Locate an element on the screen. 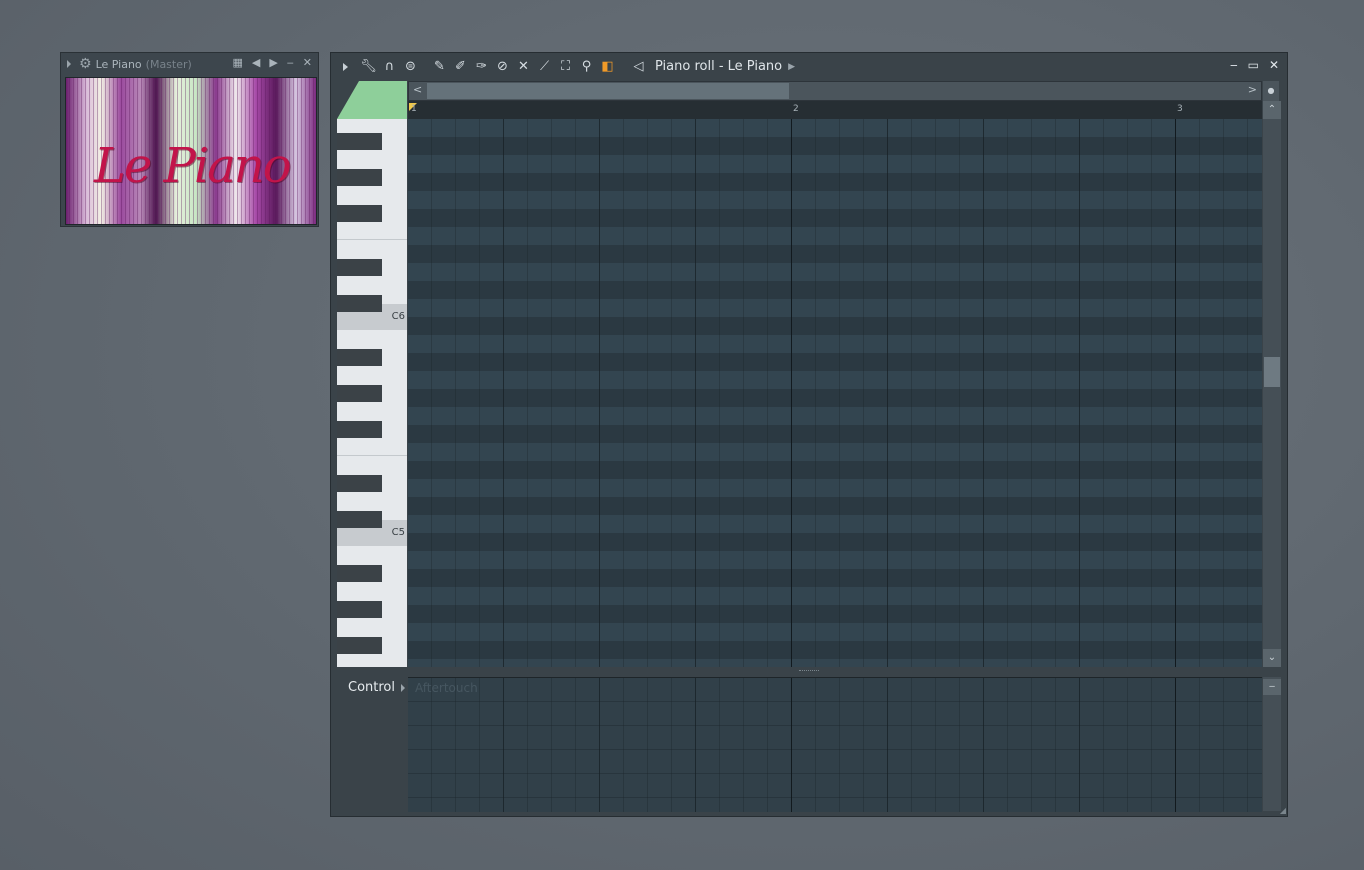 The height and width of the screenshot is (870, 1364). window-title: Piano roll - Le Piano is located at coordinates (719, 66).